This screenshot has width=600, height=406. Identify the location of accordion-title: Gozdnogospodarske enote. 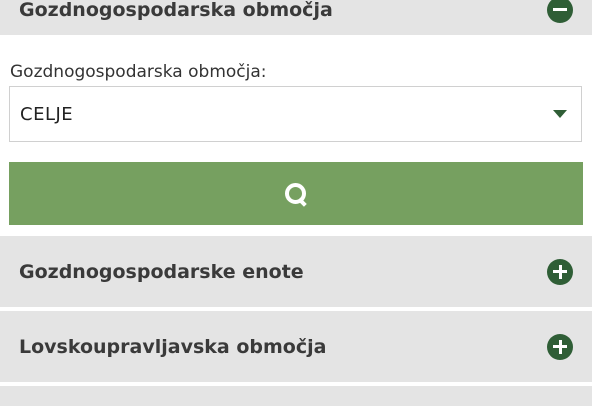
(161, 271).